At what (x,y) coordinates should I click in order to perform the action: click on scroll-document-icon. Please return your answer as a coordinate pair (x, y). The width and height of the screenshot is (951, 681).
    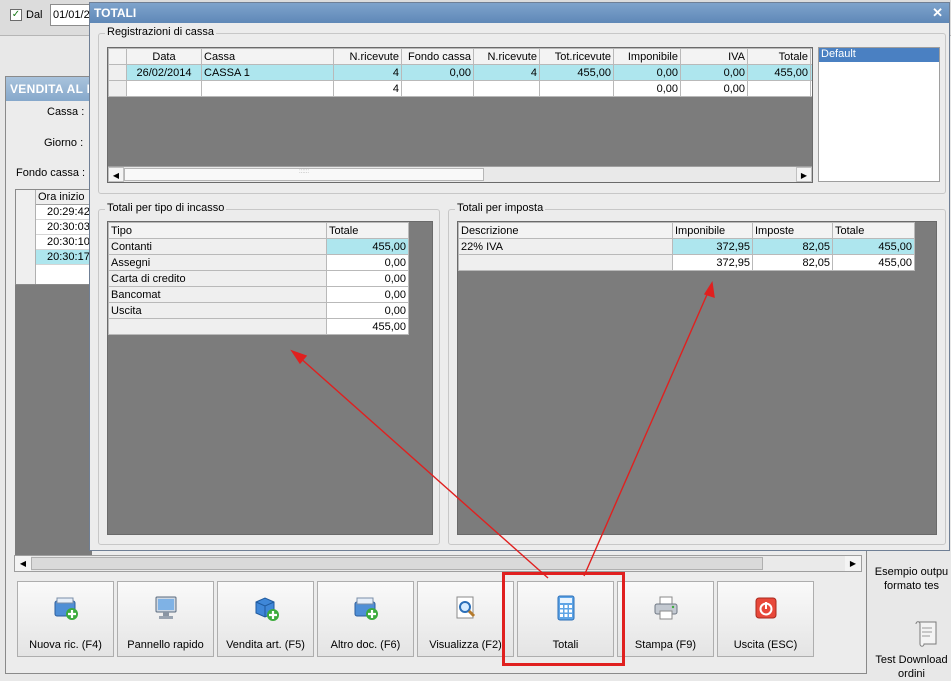
    Looking at the image, I should click on (925, 635).